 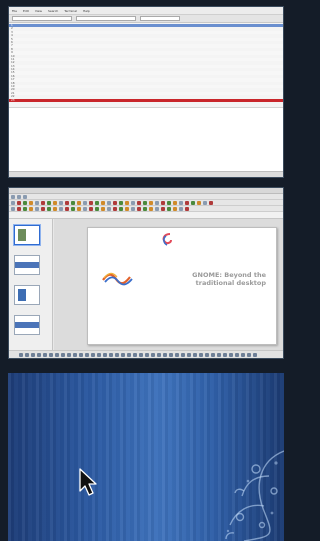 I want to click on current-slide: GNOME: Beyond the traditional desktop, so click(x=182, y=286).